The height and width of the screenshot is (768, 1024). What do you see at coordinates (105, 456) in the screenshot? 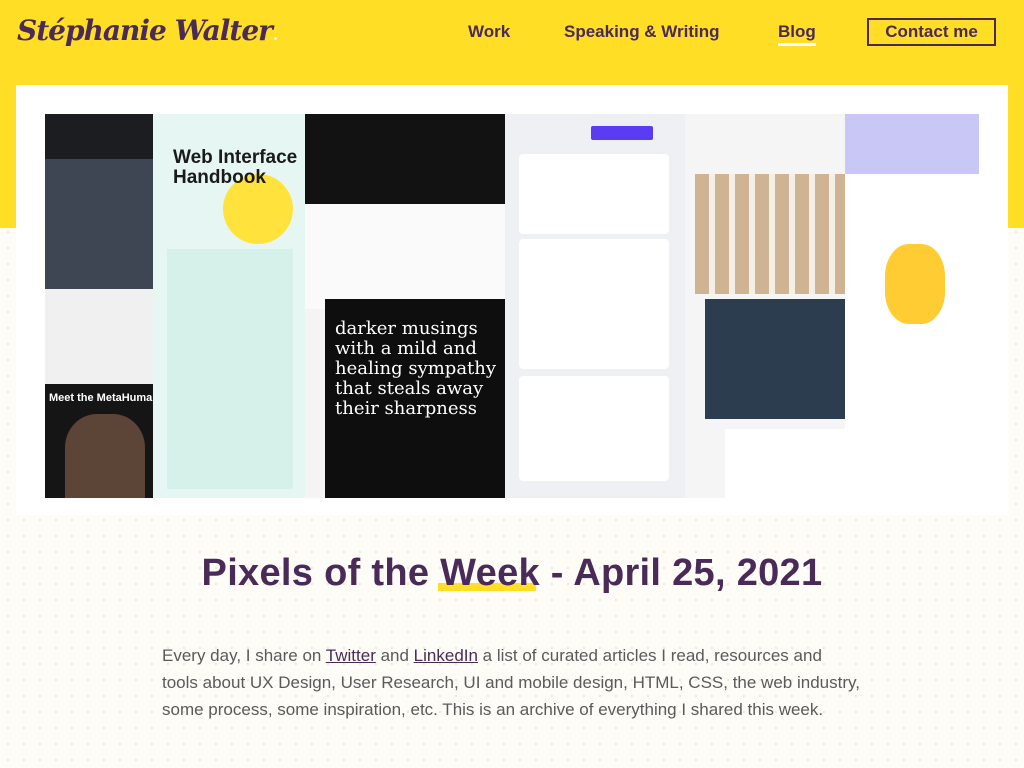
I see `face-image` at bounding box center [105, 456].